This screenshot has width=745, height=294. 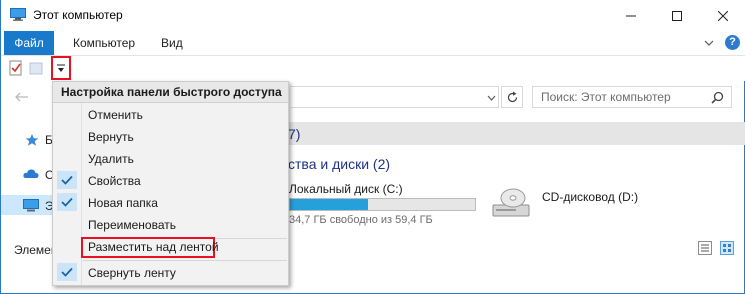 I want to click on properties-icon, so click(x=16, y=68).